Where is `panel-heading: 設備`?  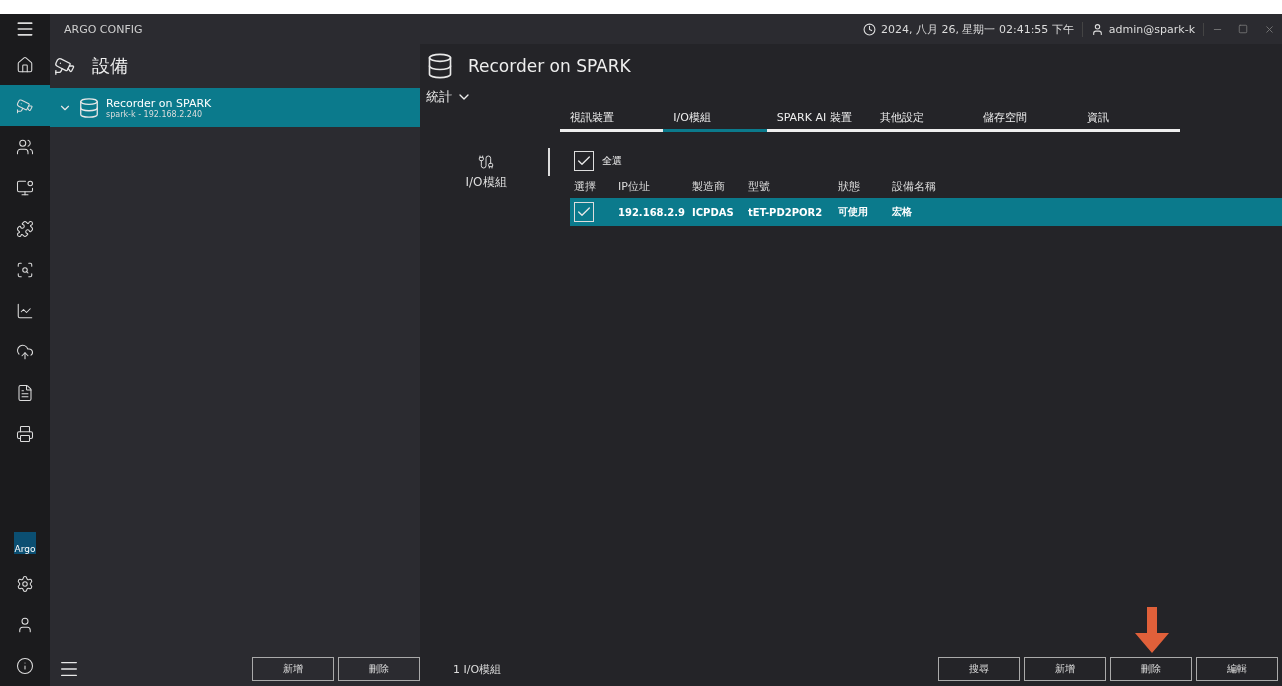
panel-heading: 設備 is located at coordinates (110, 66).